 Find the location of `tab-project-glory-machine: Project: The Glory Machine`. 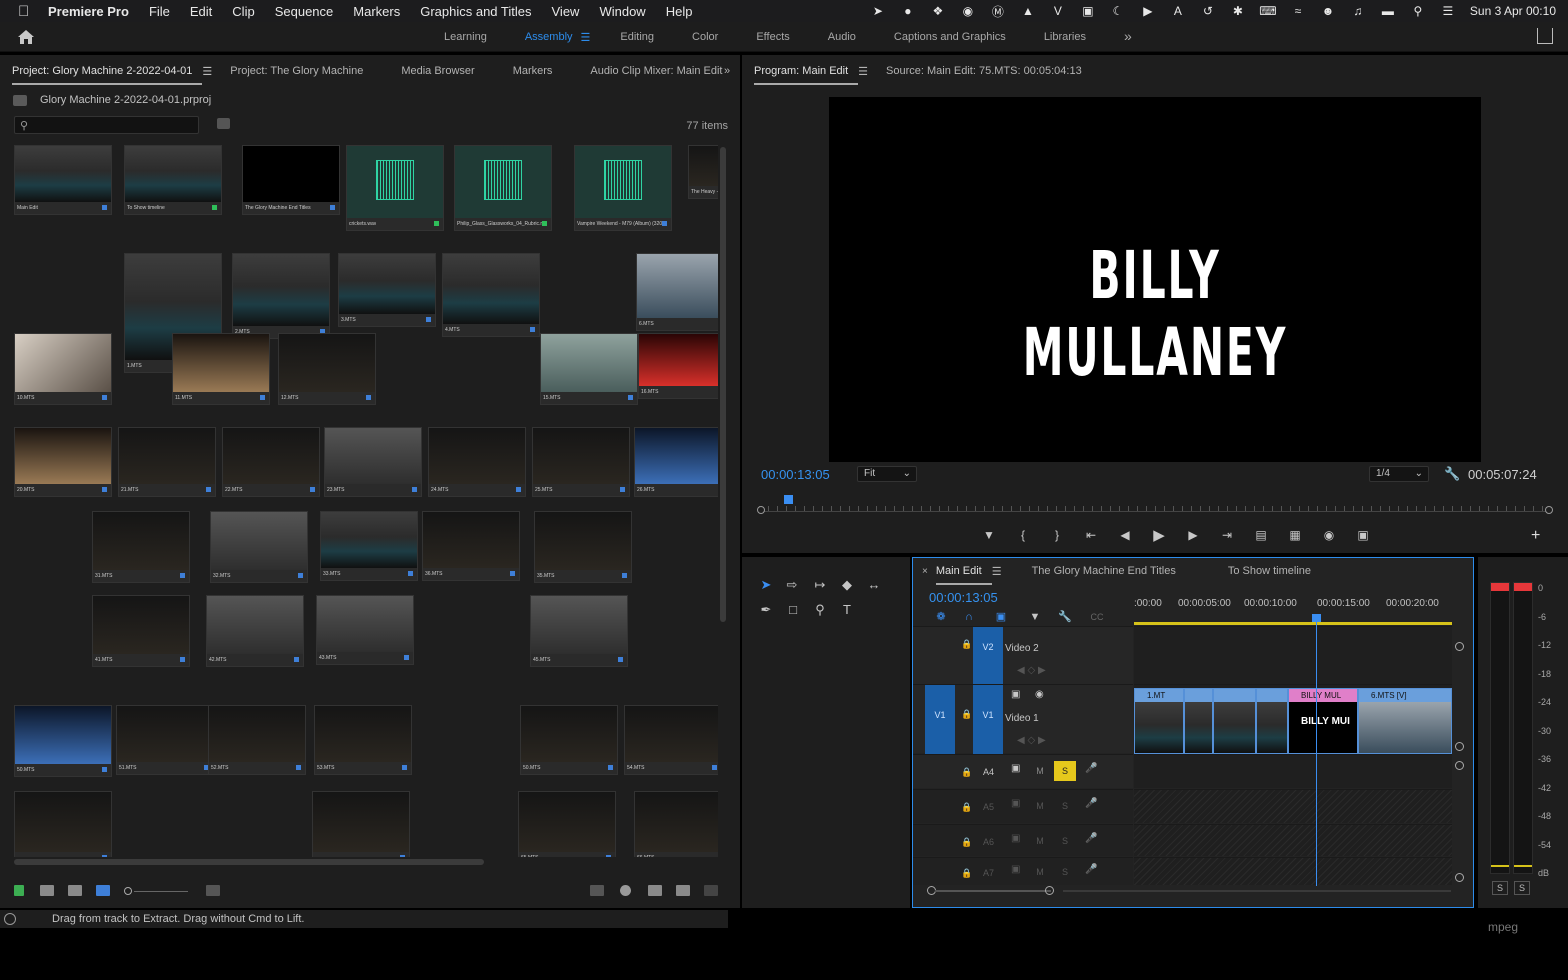

tab-project-glory-machine: Project: The Glory Machine is located at coordinates (296, 71).